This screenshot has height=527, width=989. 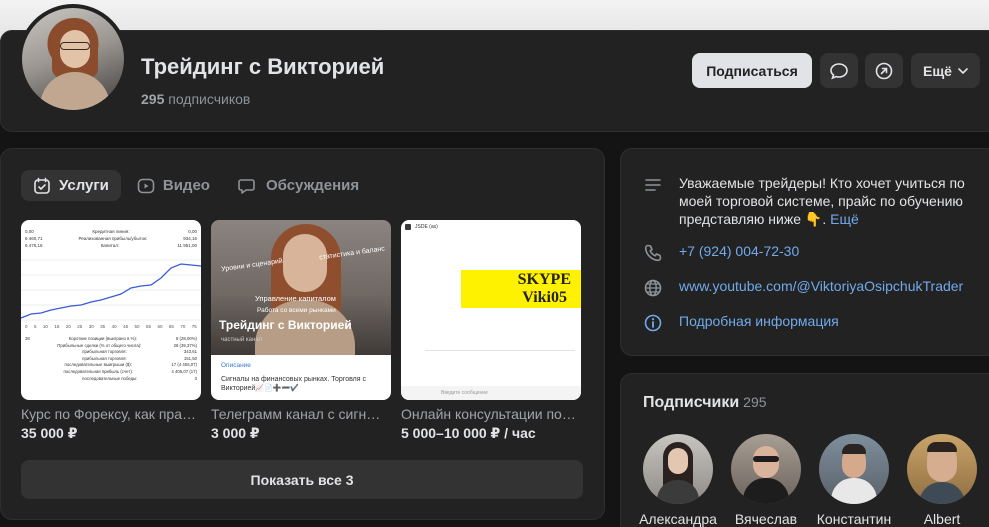 What do you see at coordinates (84, 185) in the screenshot?
I see `tab-label: Услуги` at bounding box center [84, 185].